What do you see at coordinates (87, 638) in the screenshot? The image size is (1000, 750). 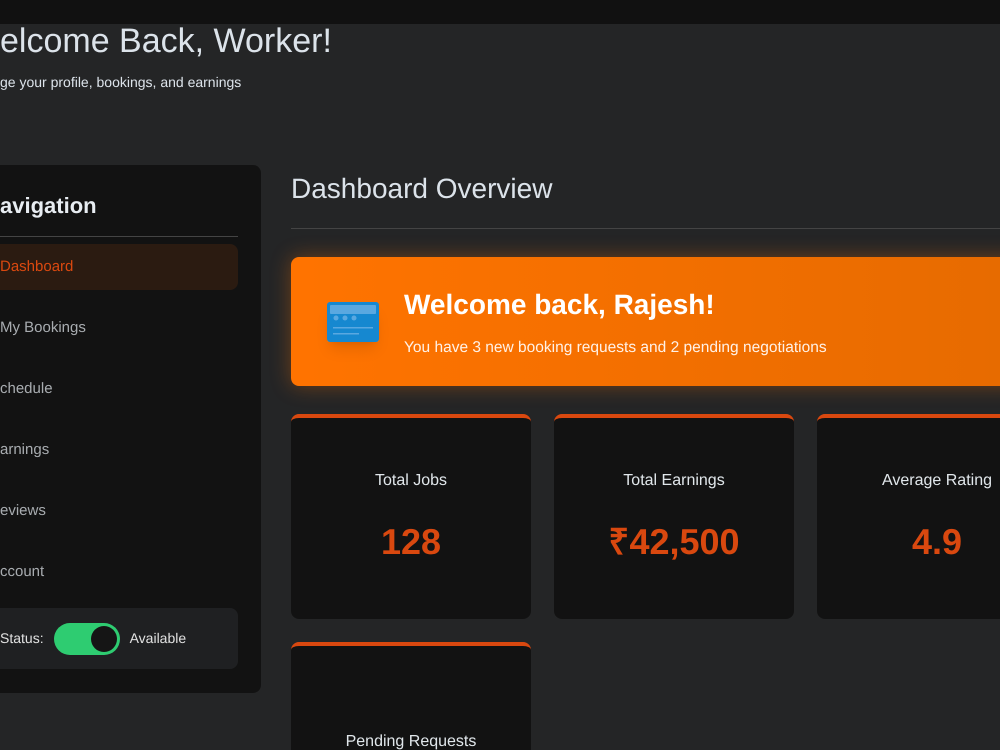 I see `status-toggle` at bounding box center [87, 638].